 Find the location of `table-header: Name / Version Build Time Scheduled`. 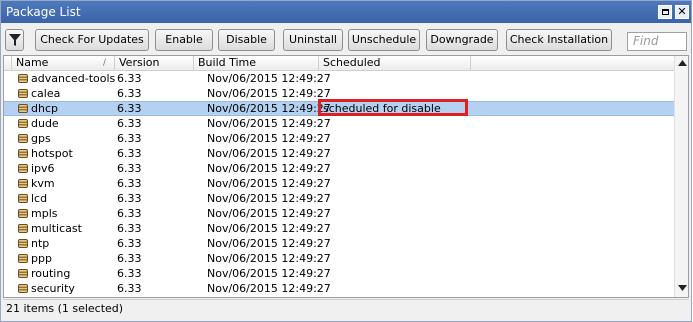

table-header: Name / Version Build Time Scheduled is located at coordinates (346, 63).